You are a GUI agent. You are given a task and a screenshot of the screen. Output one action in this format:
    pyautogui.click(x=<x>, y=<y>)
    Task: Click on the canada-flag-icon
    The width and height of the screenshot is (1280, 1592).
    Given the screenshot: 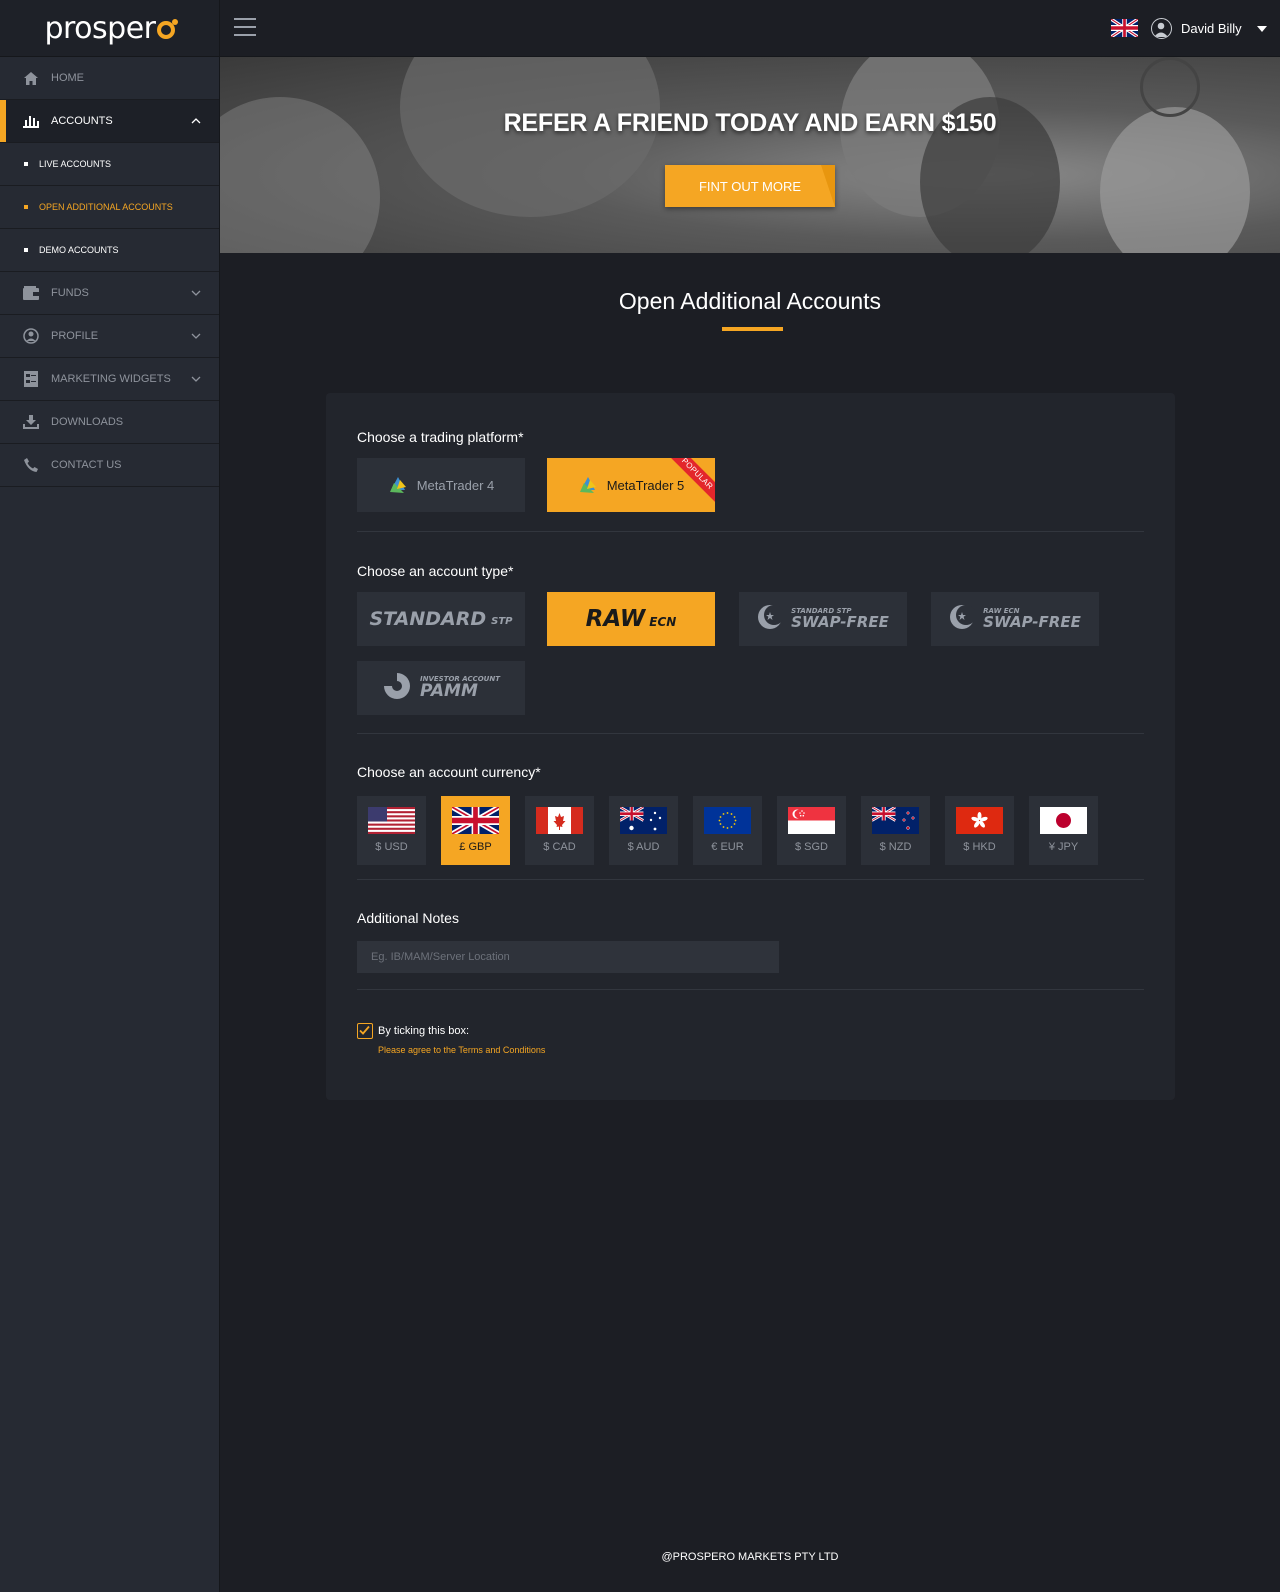 What is the action you would take?
    pyautogui.click(x=559, y=820)
    